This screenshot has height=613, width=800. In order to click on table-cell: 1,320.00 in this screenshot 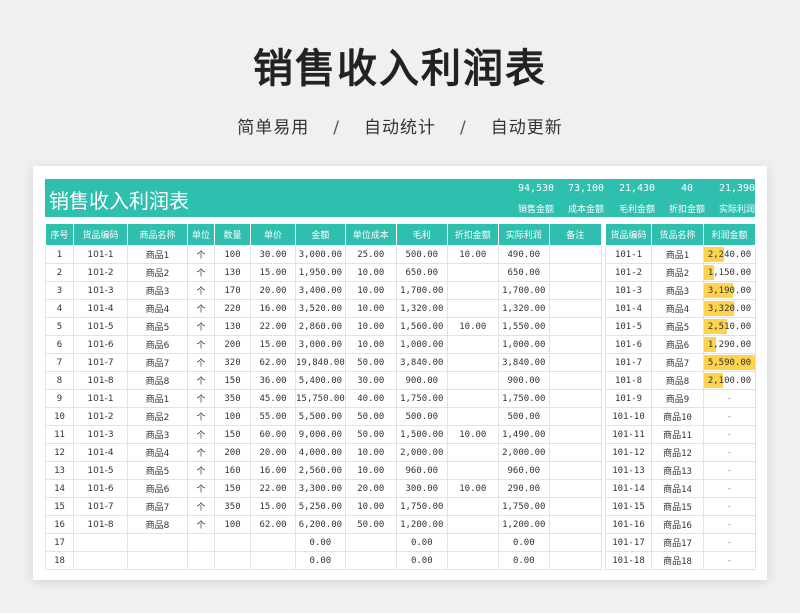, I will do `click(523, 308)`.